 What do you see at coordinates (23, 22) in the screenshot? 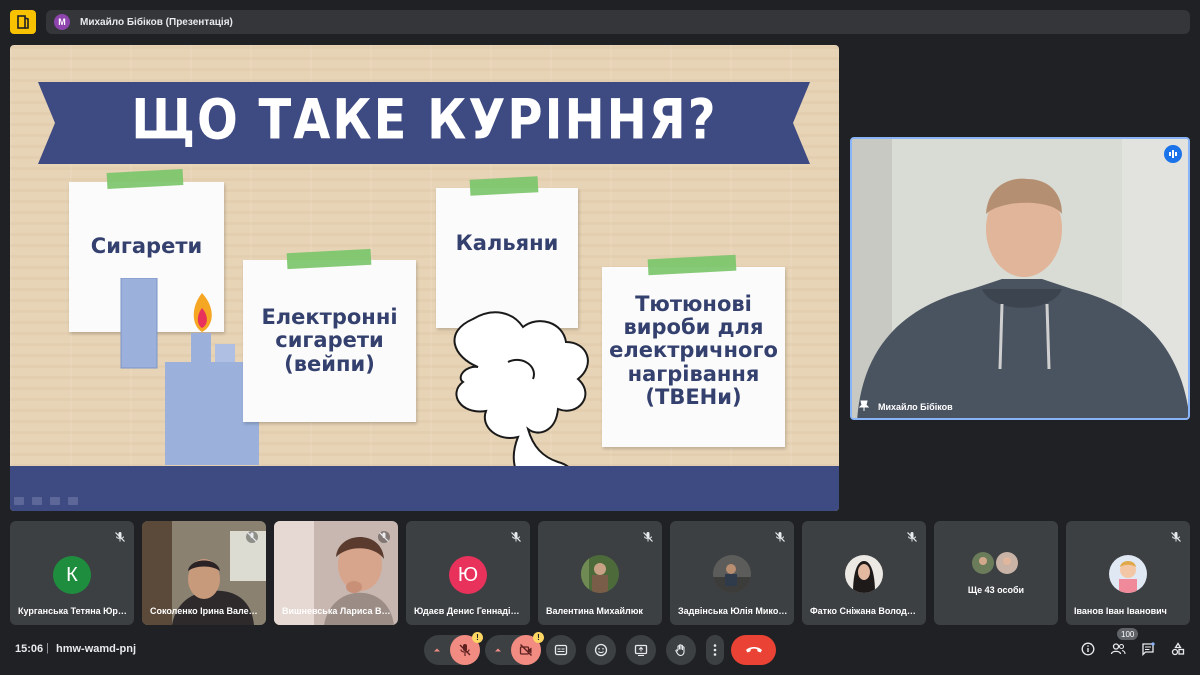
I see `app-logo-icon` at bounding box center [23, 22].